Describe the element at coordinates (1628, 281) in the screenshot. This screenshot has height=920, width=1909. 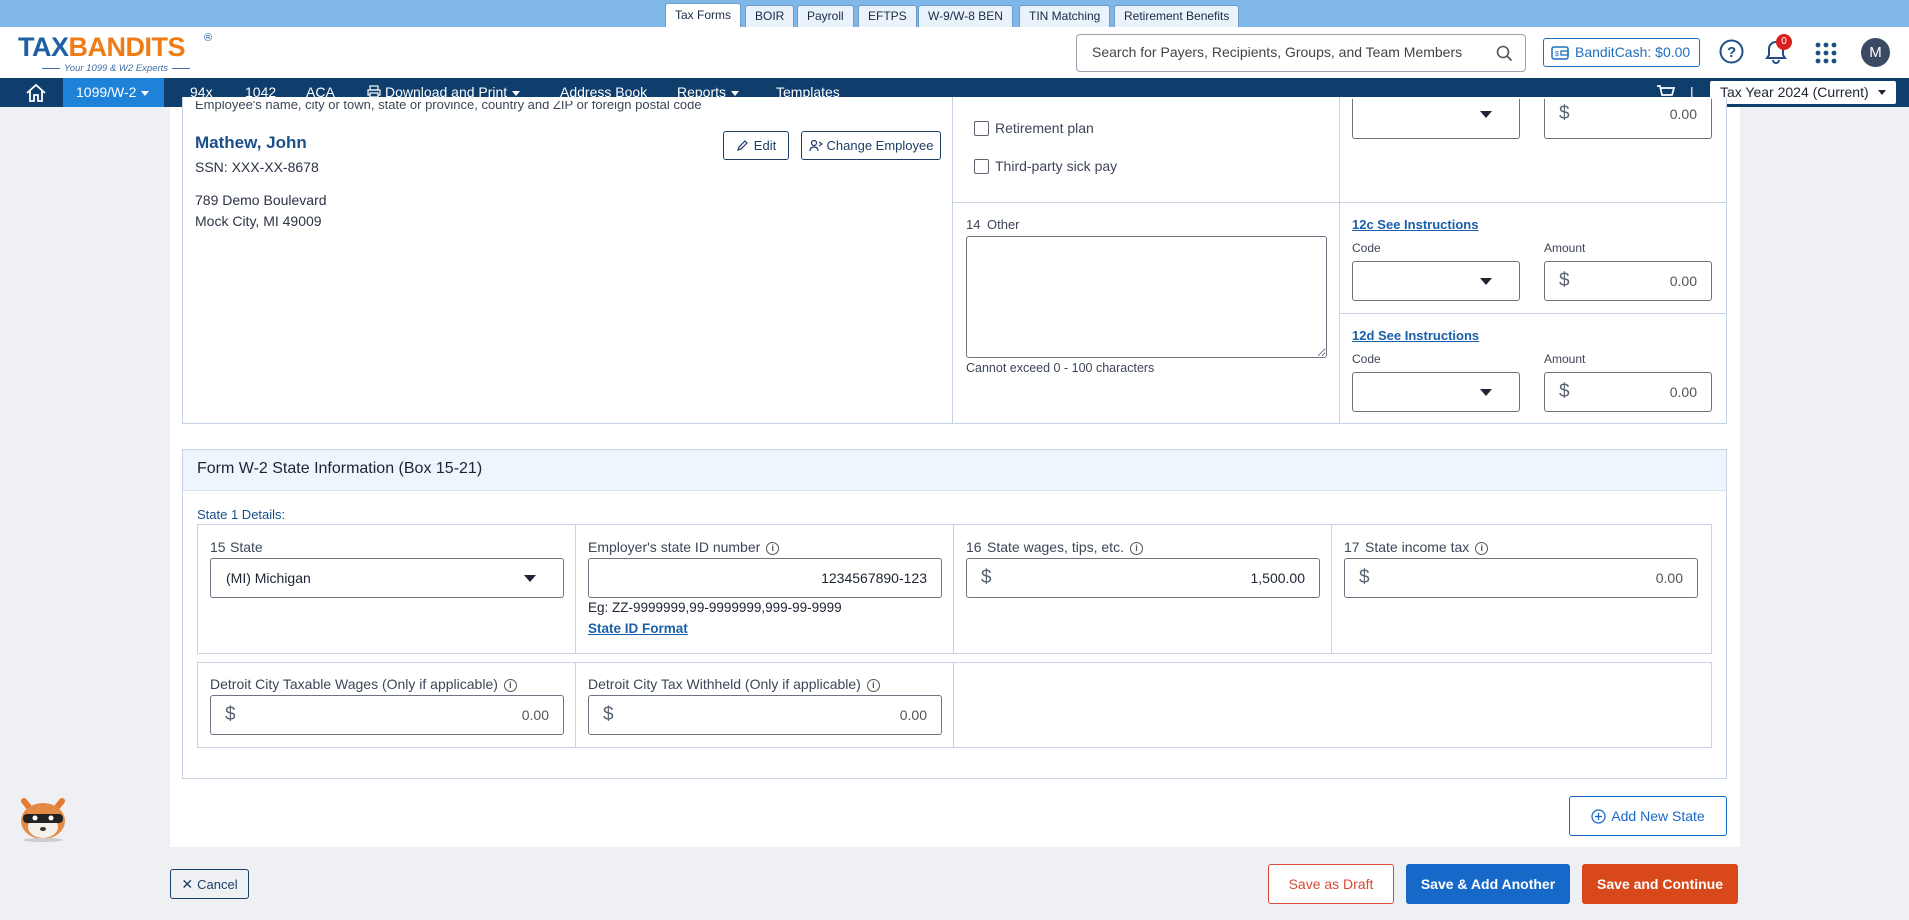
I see `box12c-amount-field: $0.00` at that location.